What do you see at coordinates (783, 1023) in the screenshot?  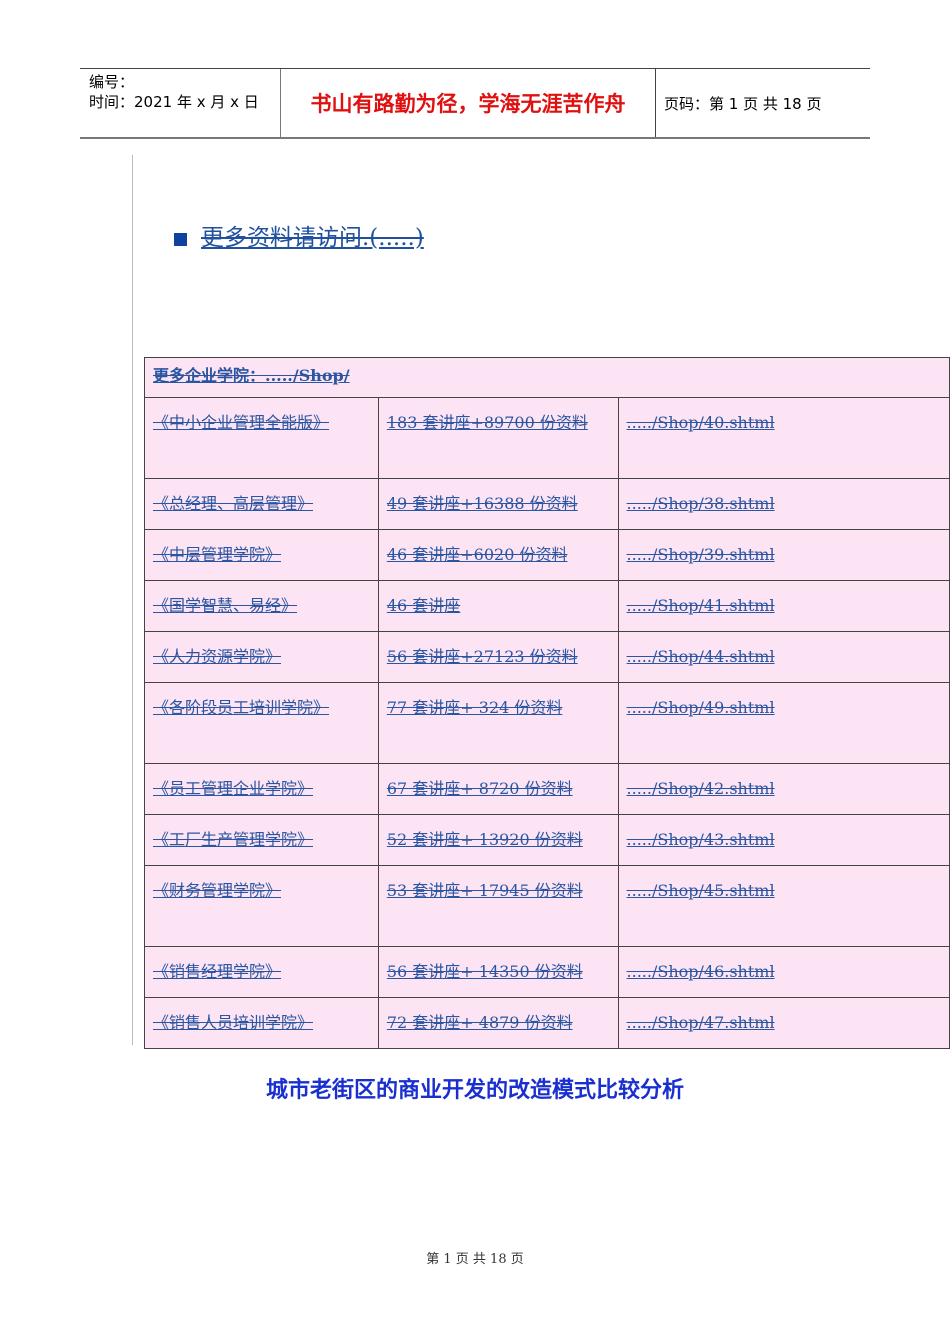 I see `course-url-link: ...../Shop/47.shtml` at bounding box center [783, 1023].